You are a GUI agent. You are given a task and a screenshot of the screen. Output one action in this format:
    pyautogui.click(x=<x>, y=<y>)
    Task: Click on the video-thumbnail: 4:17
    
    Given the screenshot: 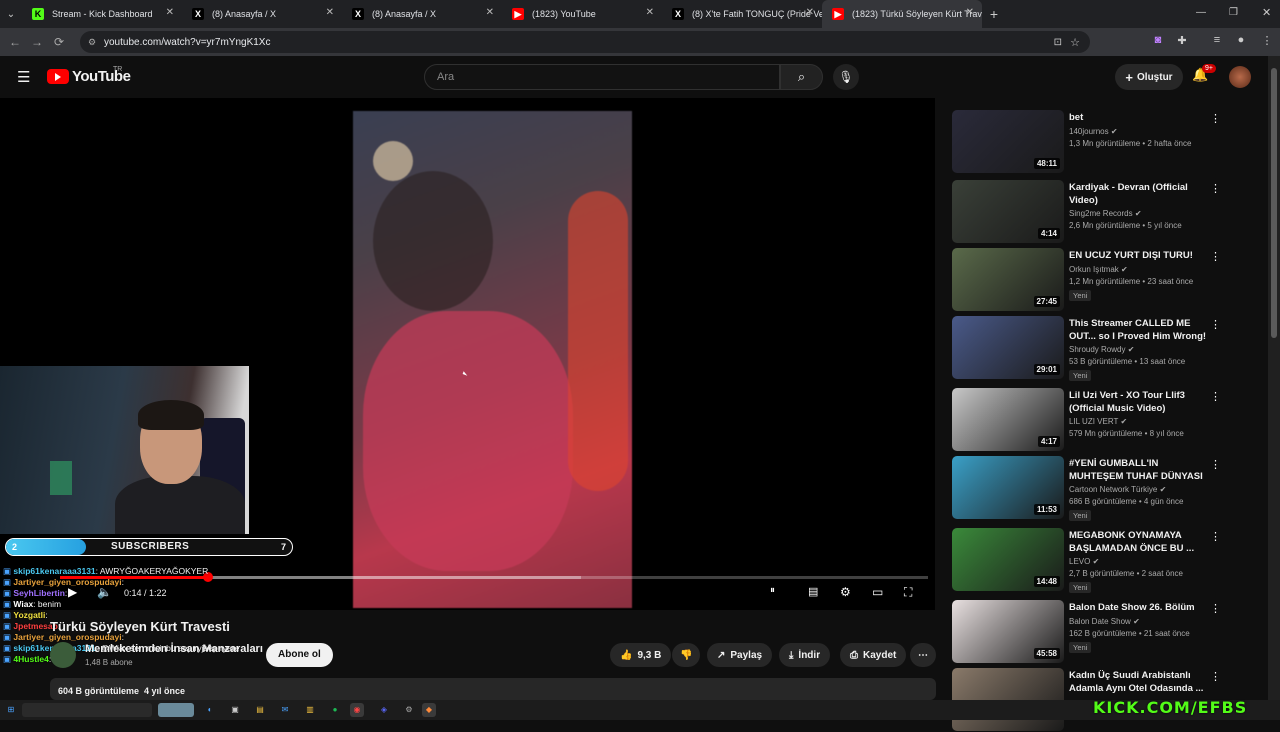 What is the action you would take?
    pyautogui.click(x=1008, y=419)
    